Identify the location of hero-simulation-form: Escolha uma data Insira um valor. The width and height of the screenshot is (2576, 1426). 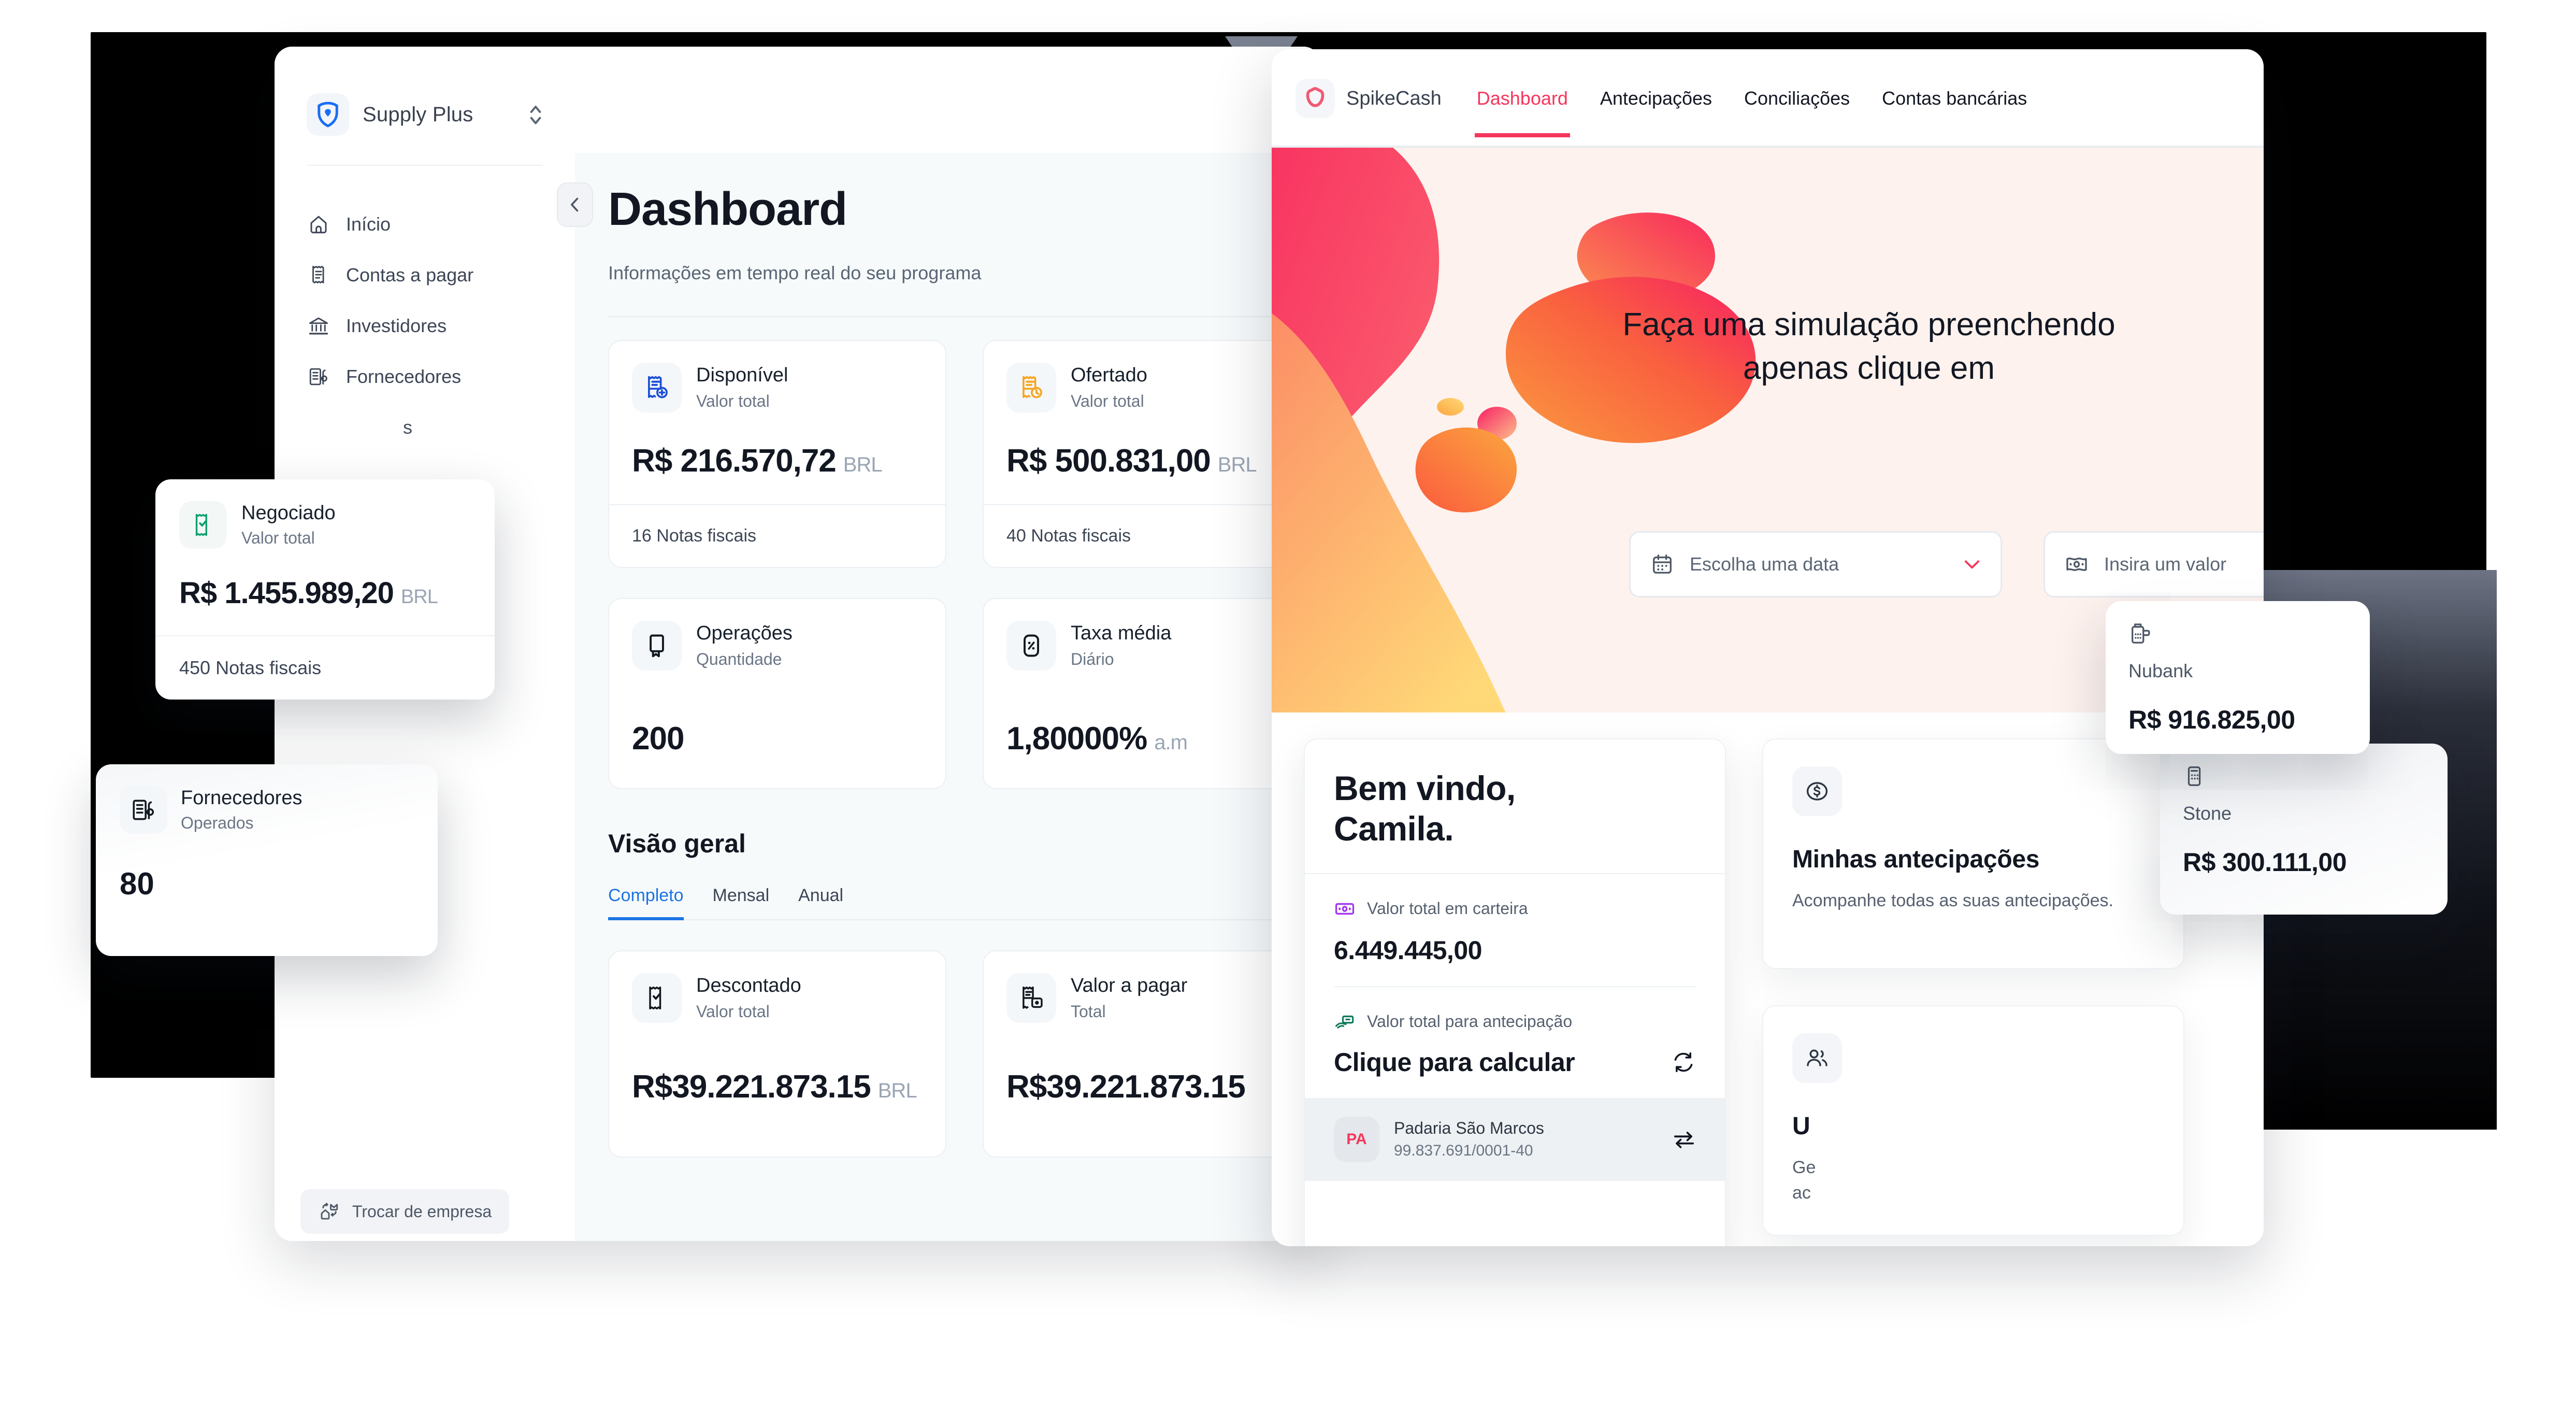
(1946, 564).